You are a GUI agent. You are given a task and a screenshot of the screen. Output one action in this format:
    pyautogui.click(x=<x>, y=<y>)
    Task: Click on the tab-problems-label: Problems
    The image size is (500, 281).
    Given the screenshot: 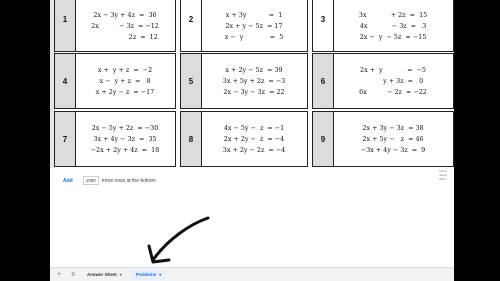 What is the action you would take?
    pyautogui.click(x=146, y=274)
    